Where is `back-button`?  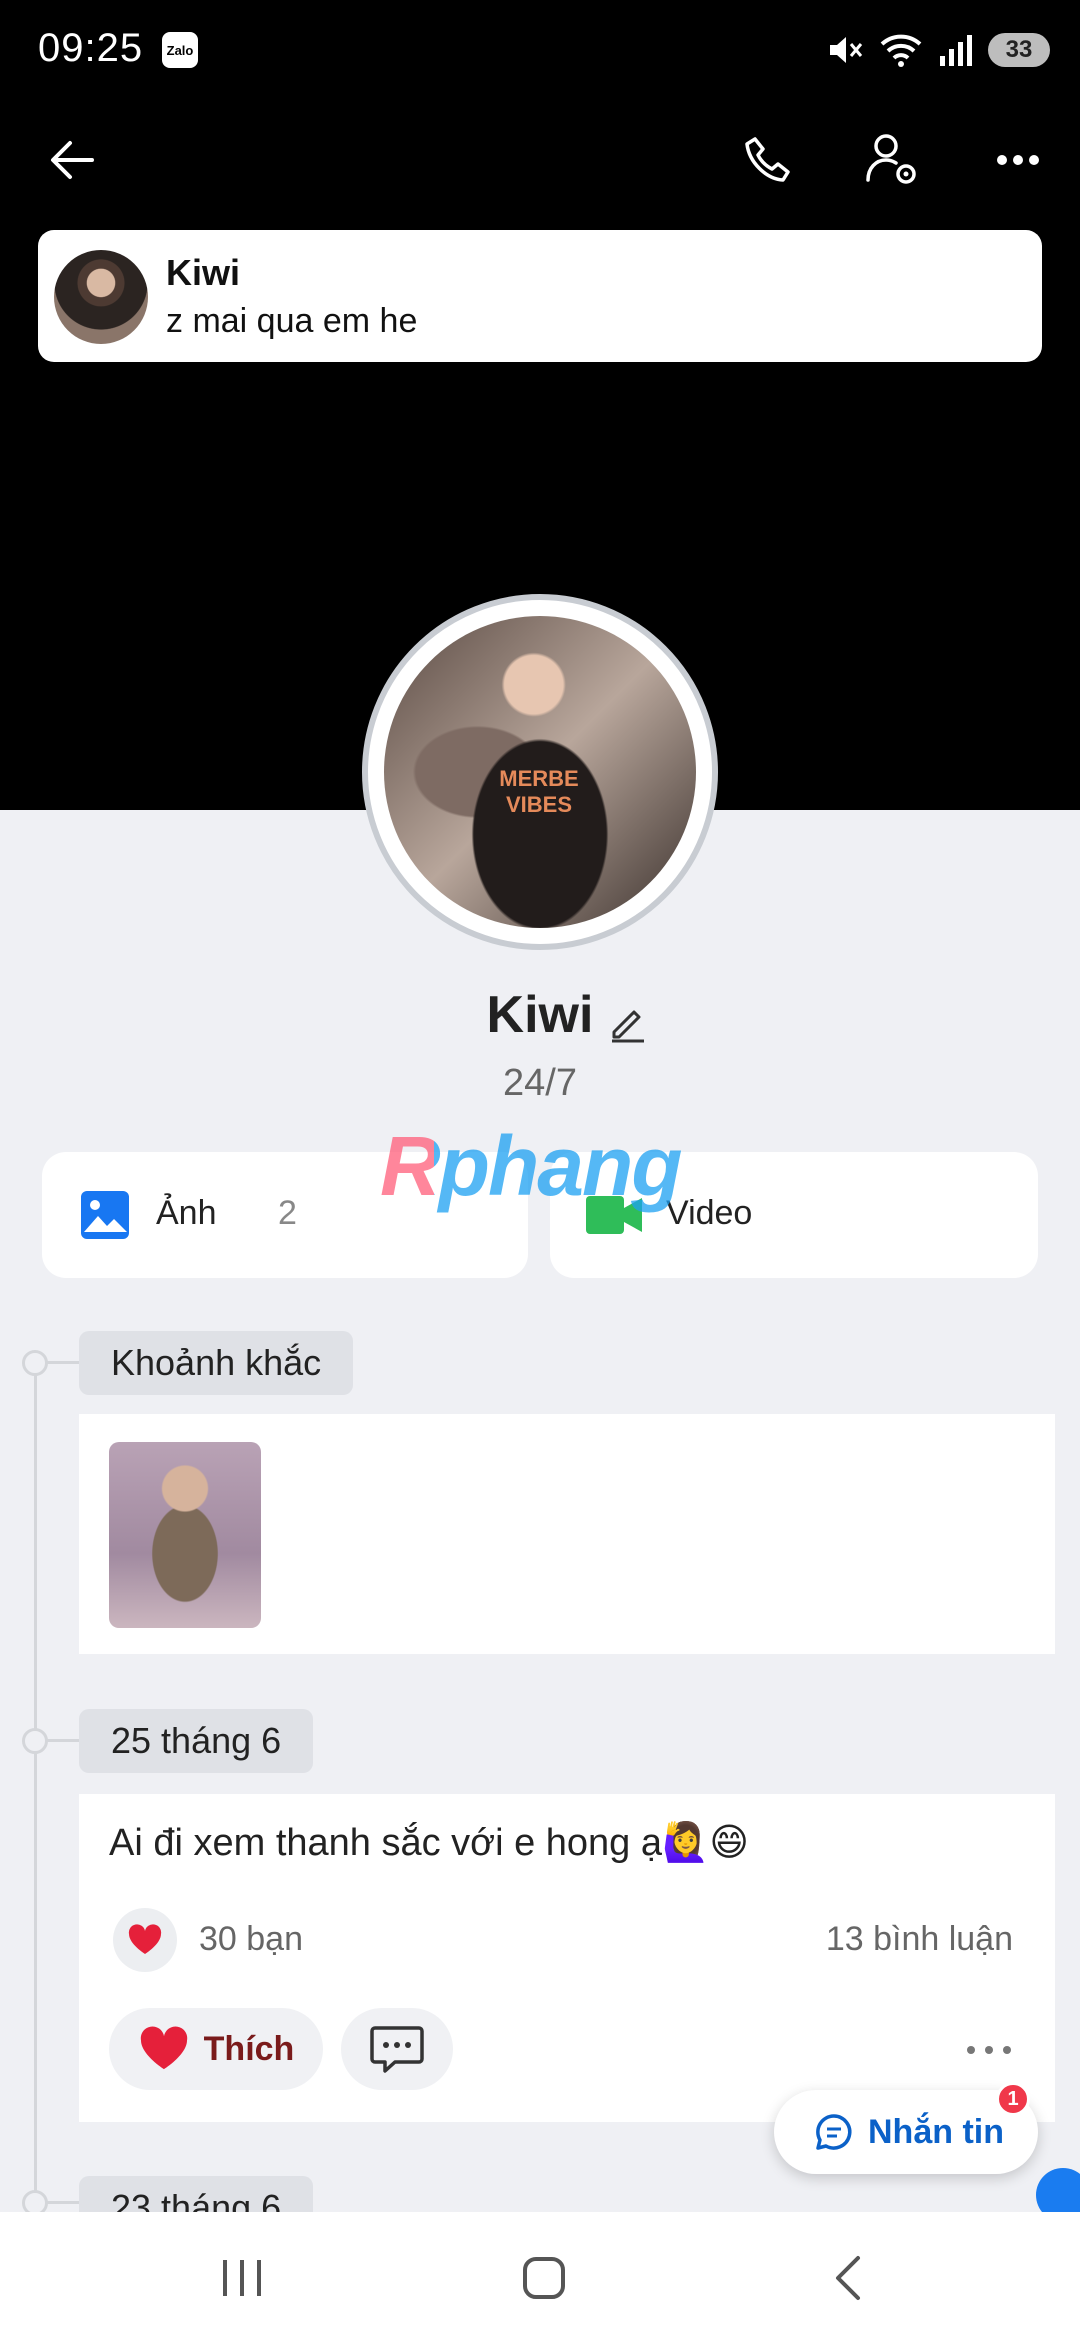
back-button is located at coordinates (72, 160).